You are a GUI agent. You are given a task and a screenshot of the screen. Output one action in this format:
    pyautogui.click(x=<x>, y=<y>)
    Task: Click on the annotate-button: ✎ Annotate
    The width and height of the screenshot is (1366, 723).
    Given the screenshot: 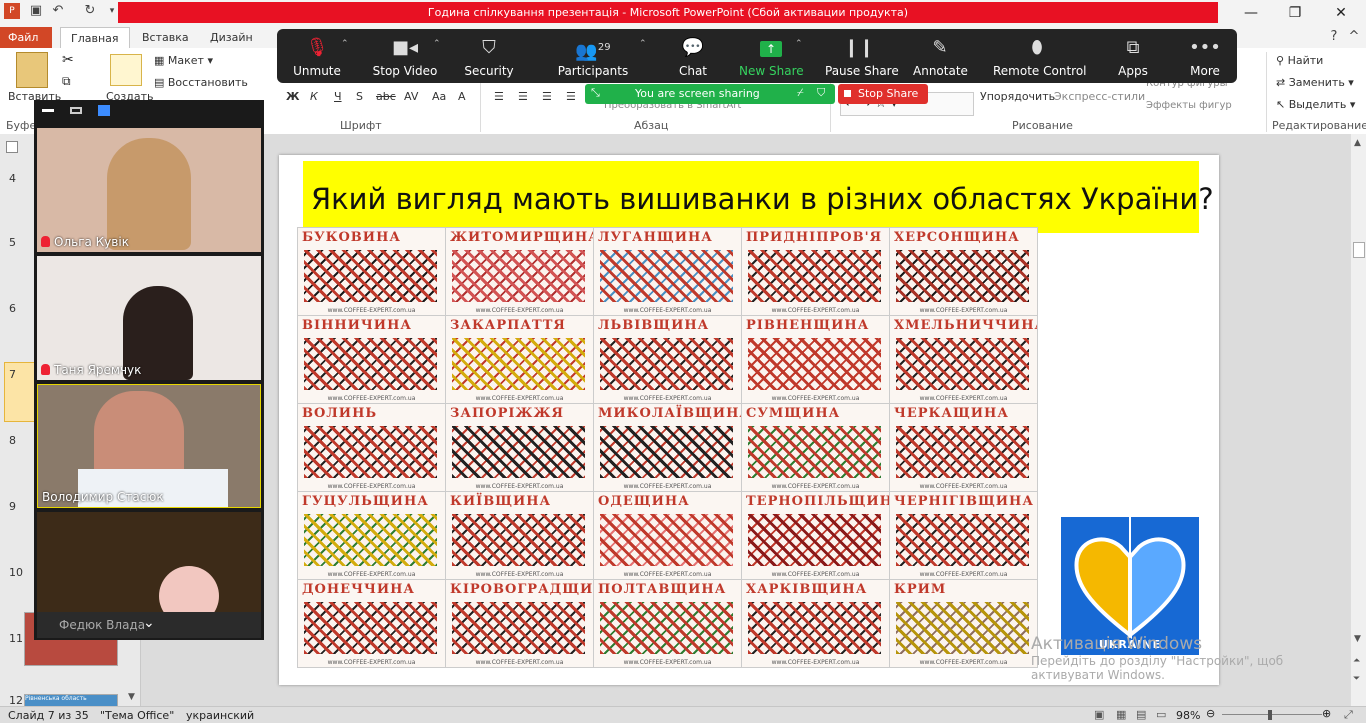 What is the action you would take?
    pyautogui.click(x=940, y=56)
    